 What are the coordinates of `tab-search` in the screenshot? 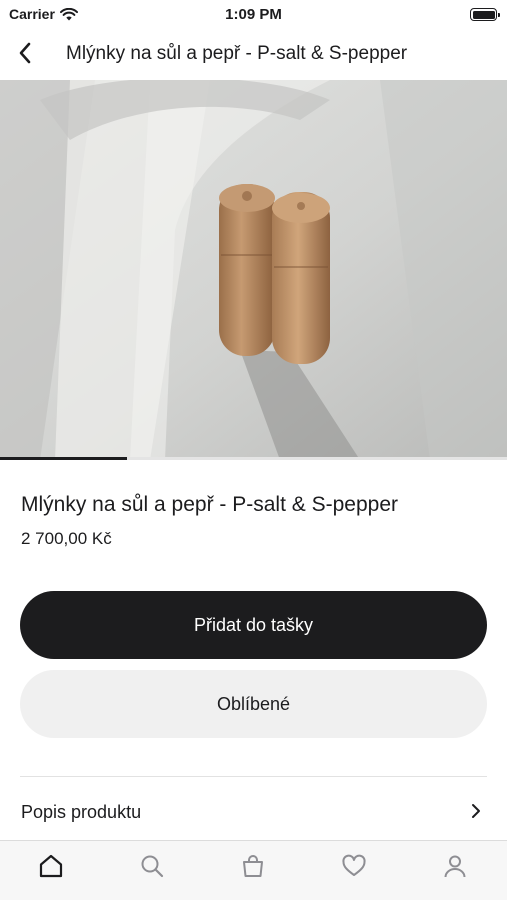 It's located at (152, 866).